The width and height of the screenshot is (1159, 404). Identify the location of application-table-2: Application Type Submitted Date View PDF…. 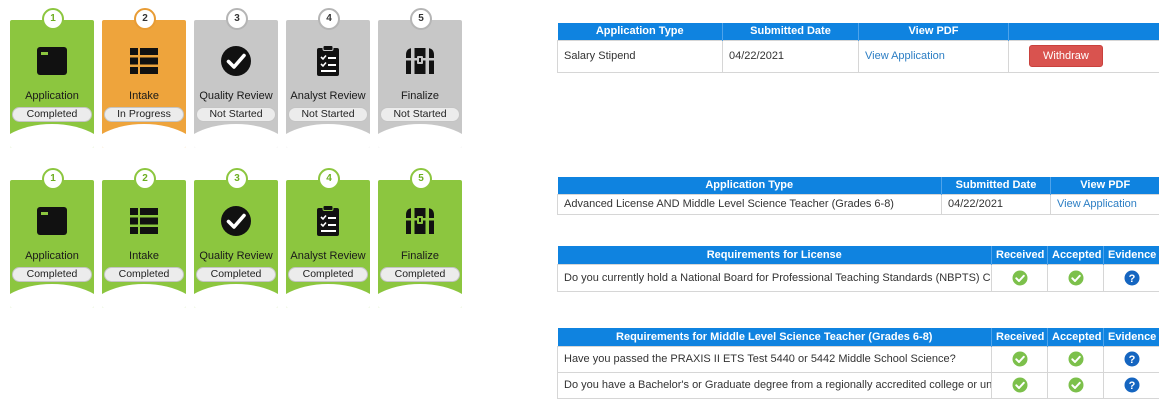
(858, 196).